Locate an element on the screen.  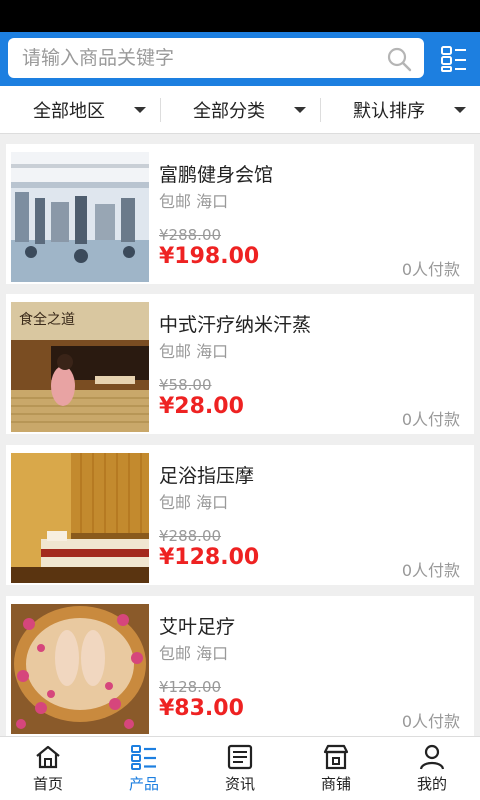
product-original-price: ¥128.00 is located at coordinates (190, 687).